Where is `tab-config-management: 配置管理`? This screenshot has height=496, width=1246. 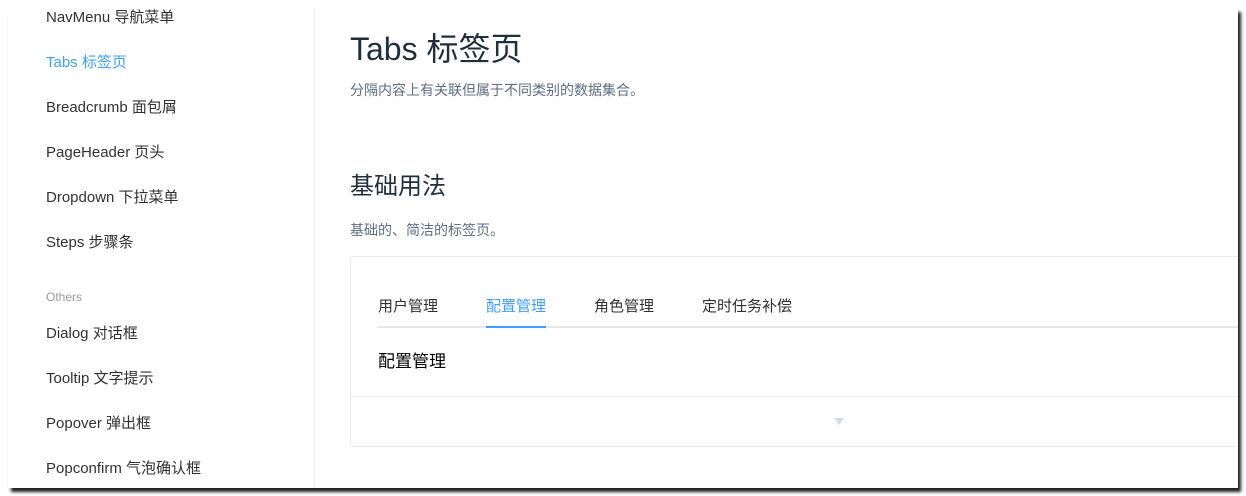 tab-config-management: 配置管理 is located at coordinates (516, 311).